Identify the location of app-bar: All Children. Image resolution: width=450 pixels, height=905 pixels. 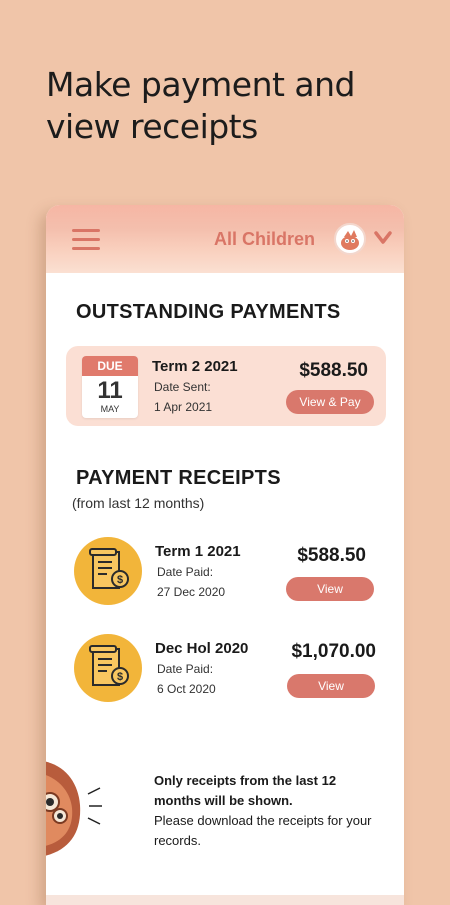
(225, 239).